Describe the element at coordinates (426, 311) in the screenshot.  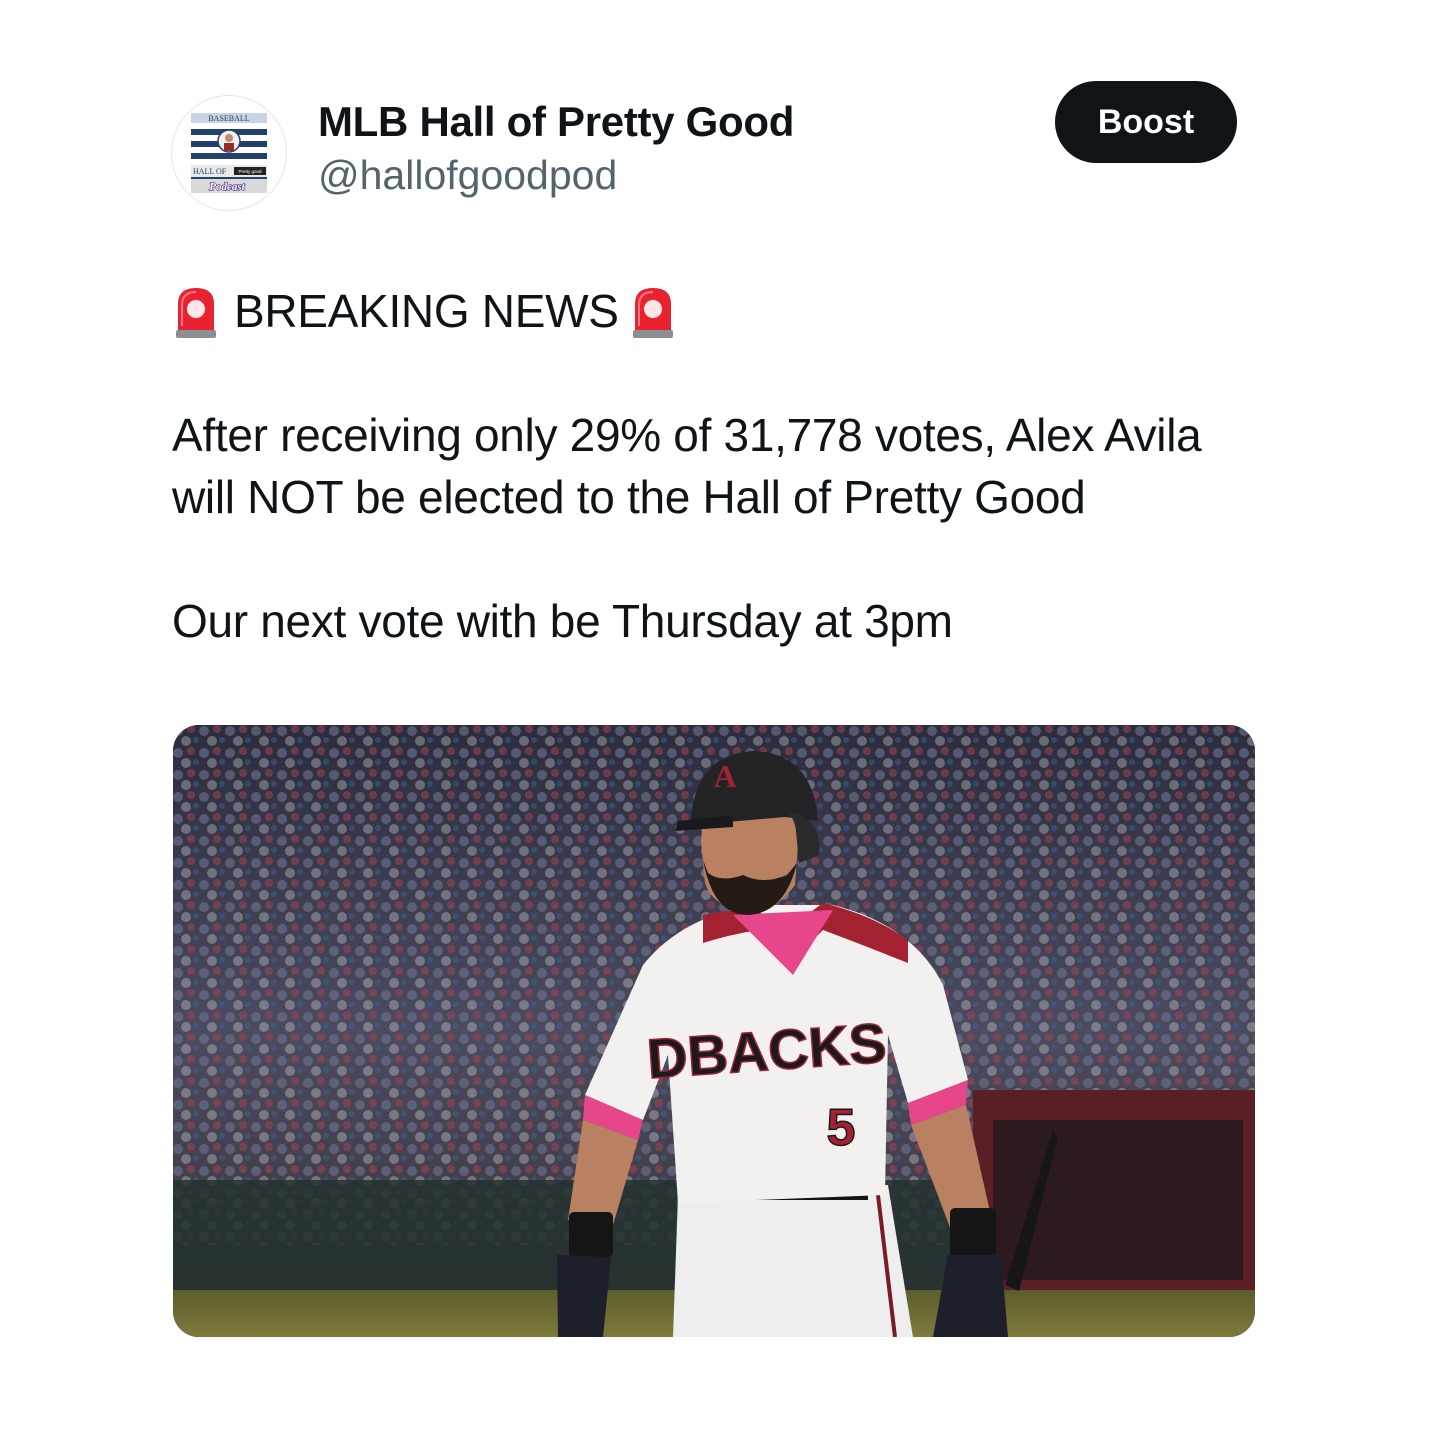
I see `headline-text: BREAKING NEWS` at that location.